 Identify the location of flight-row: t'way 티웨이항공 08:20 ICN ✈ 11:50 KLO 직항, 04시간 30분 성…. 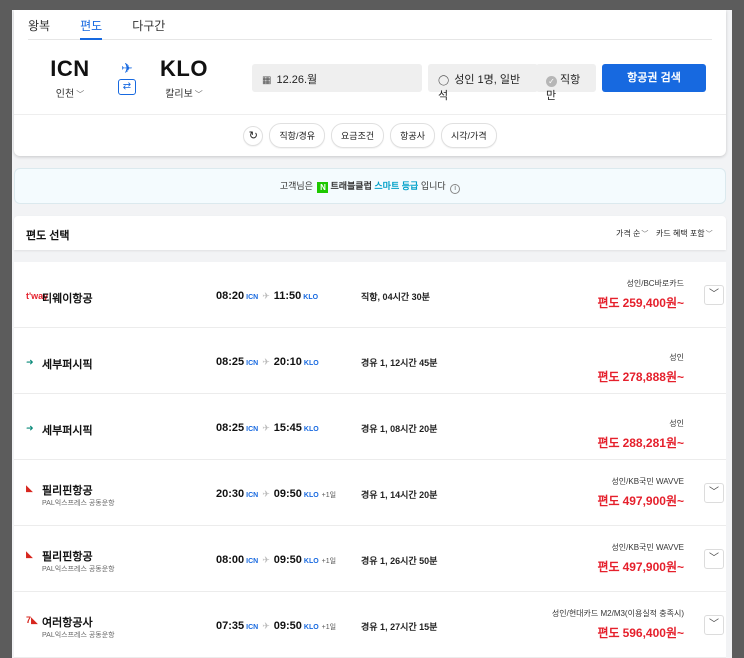
(370, 295).